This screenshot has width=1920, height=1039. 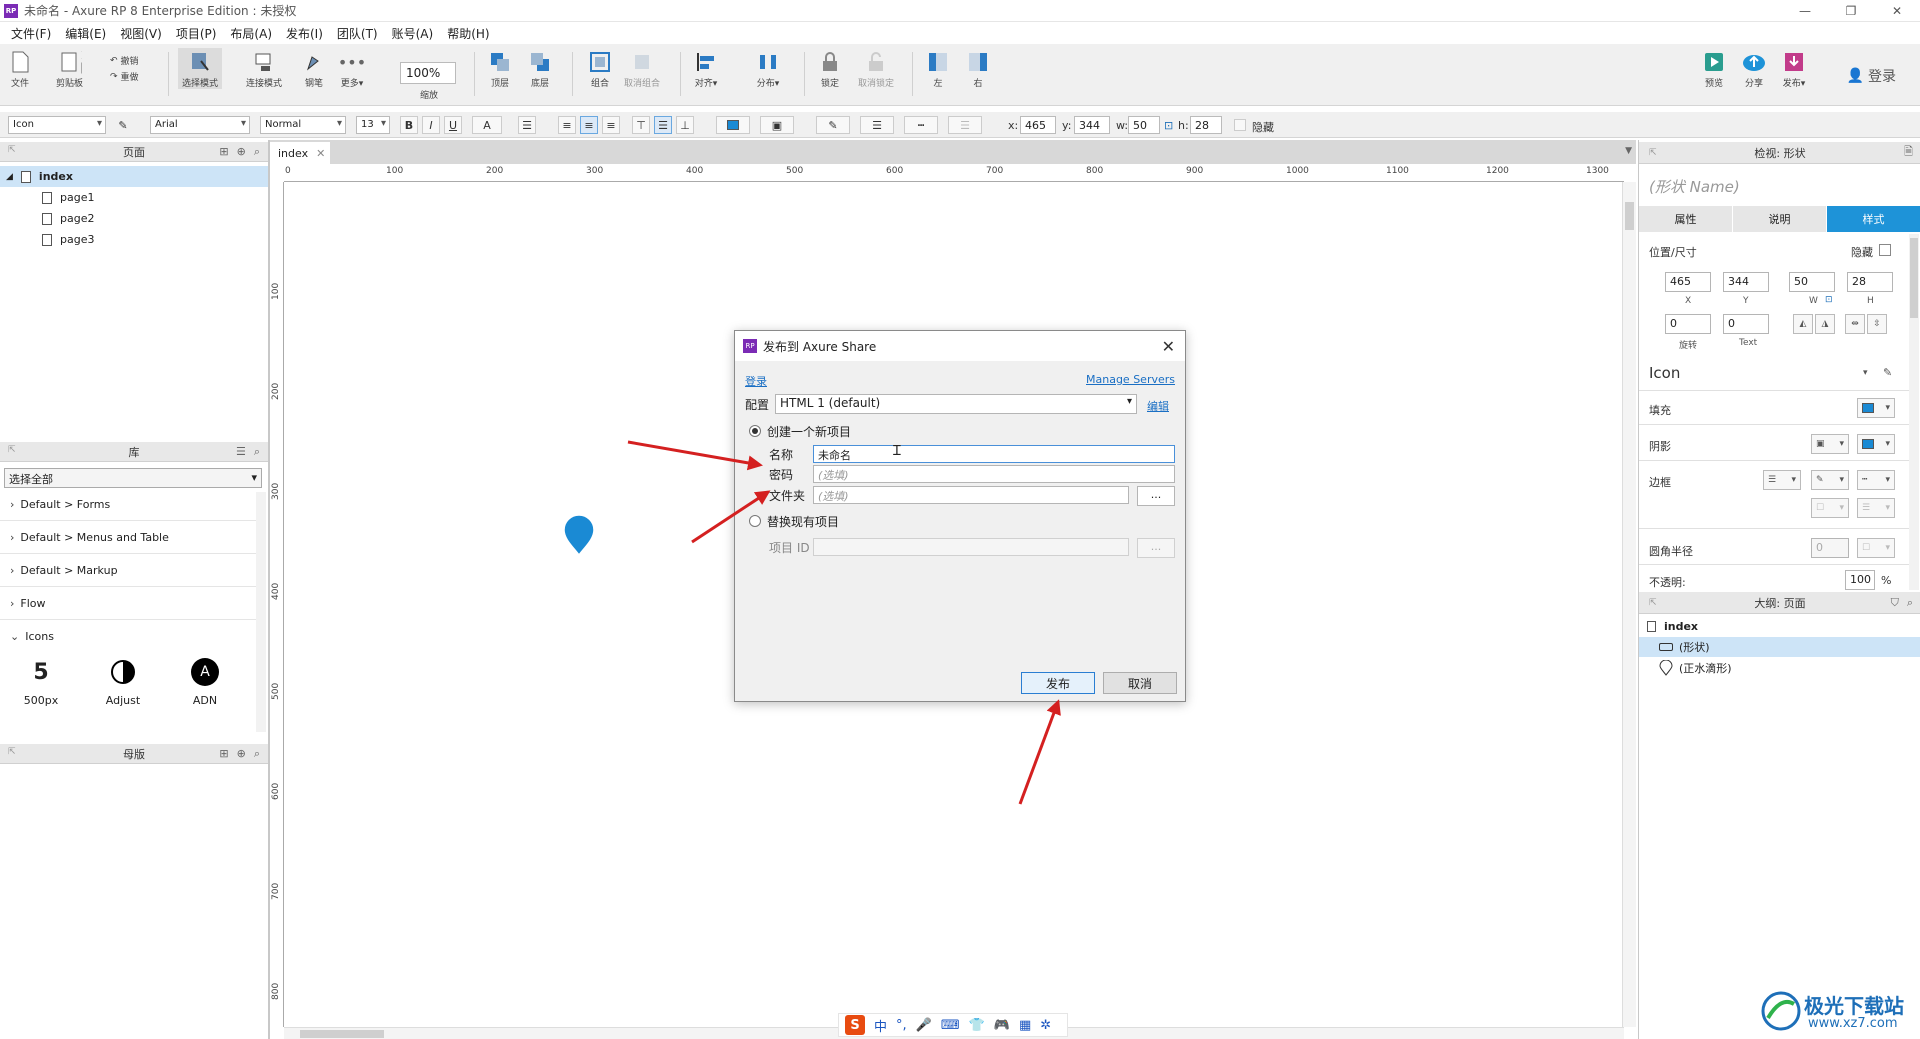 I want to click on distribute-button: 分布▾, so click(x=768, y=68).